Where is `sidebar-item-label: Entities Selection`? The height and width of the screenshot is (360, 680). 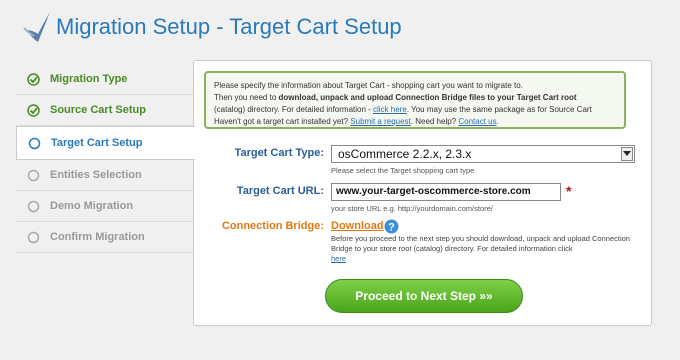
sidebar-item-label: Entities Selection is located at coordinates (96, 175).